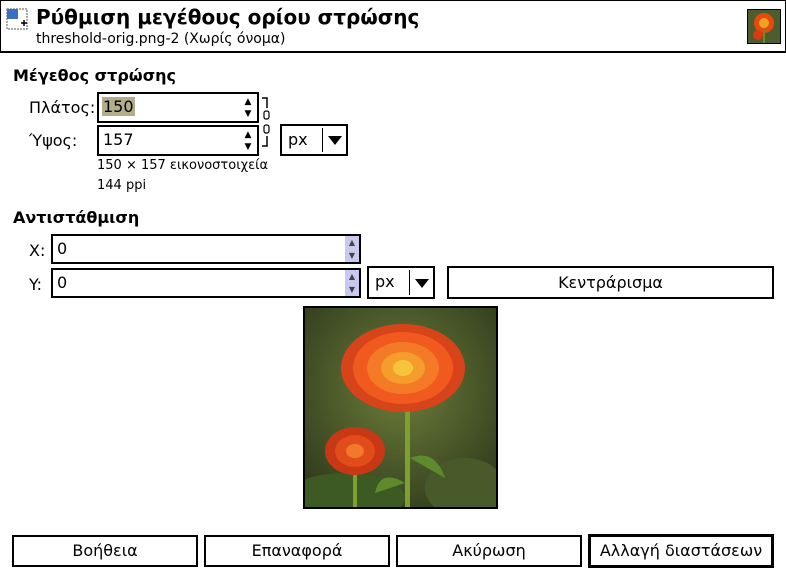 The height and width of the screenshot is (580, 786). What do you see at coordinates (764, 26) in the screenshot?
I see `image-thumbnail` at bounding box center [764, 26].